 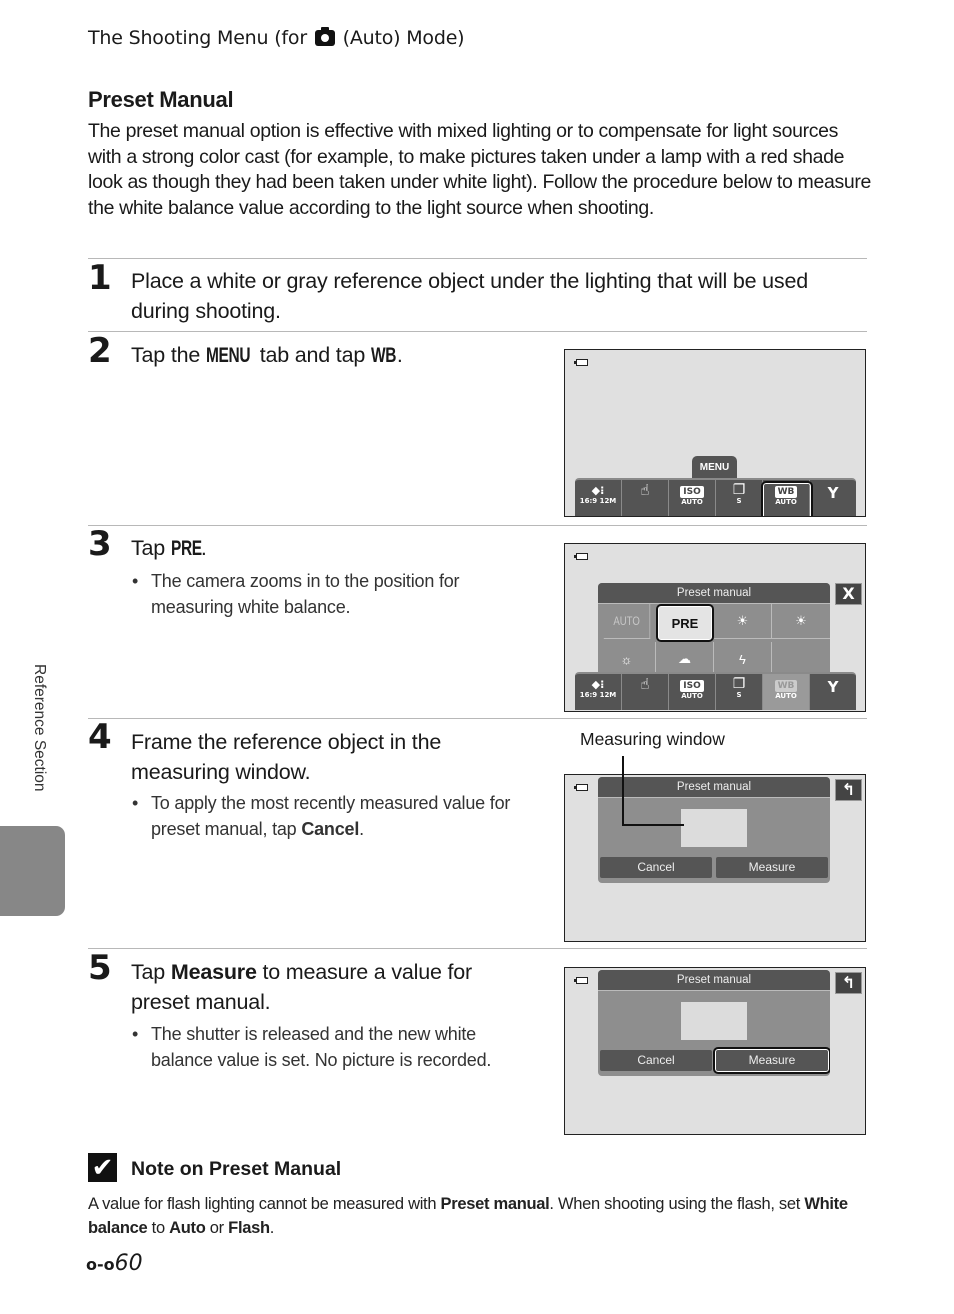 I want to click on measure-emphasis: Measure, so click(x=213, y=972).